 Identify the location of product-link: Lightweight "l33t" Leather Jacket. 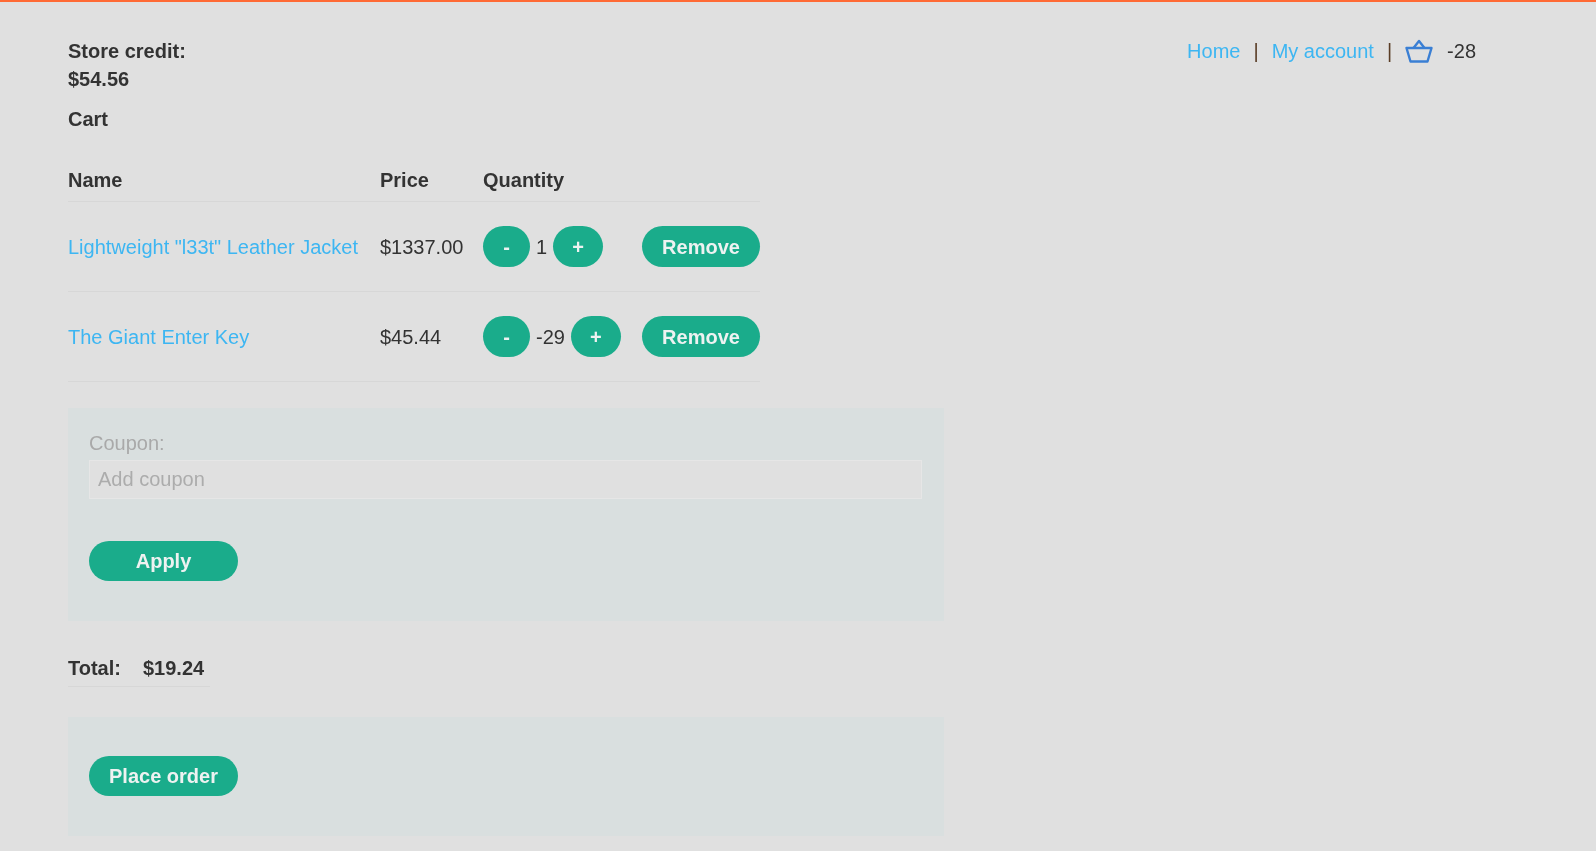
(213, 246).